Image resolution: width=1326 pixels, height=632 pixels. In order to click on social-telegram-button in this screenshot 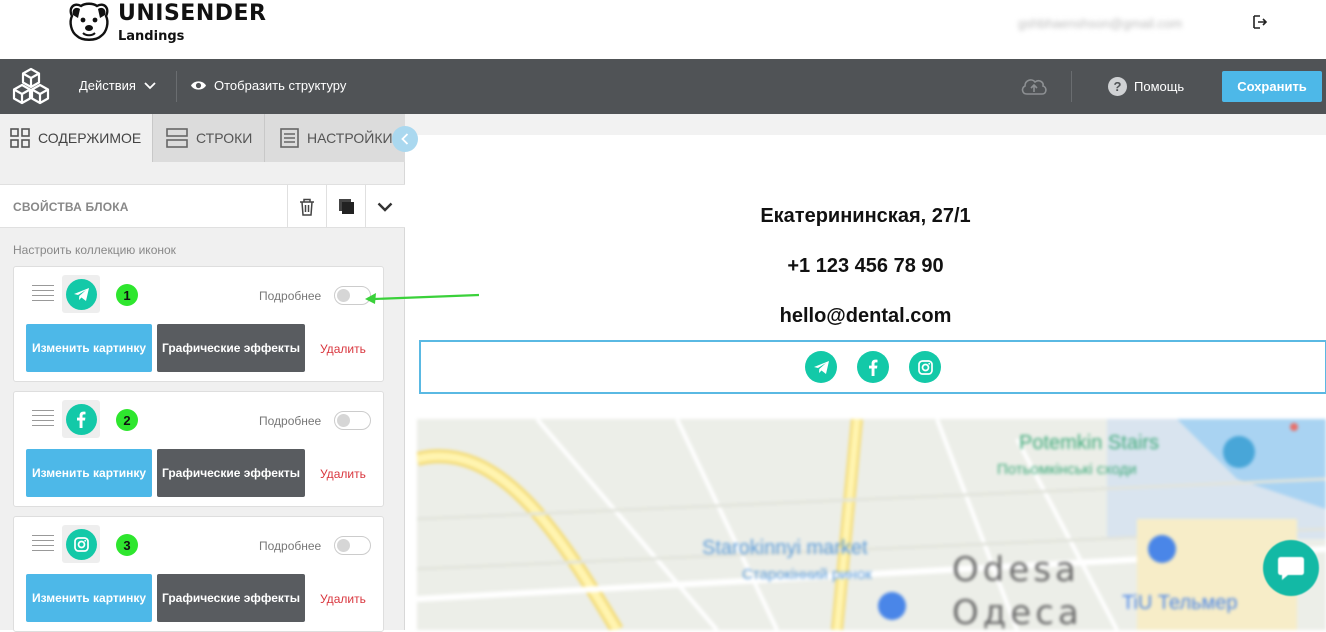, I will do `click(821, 367)`.